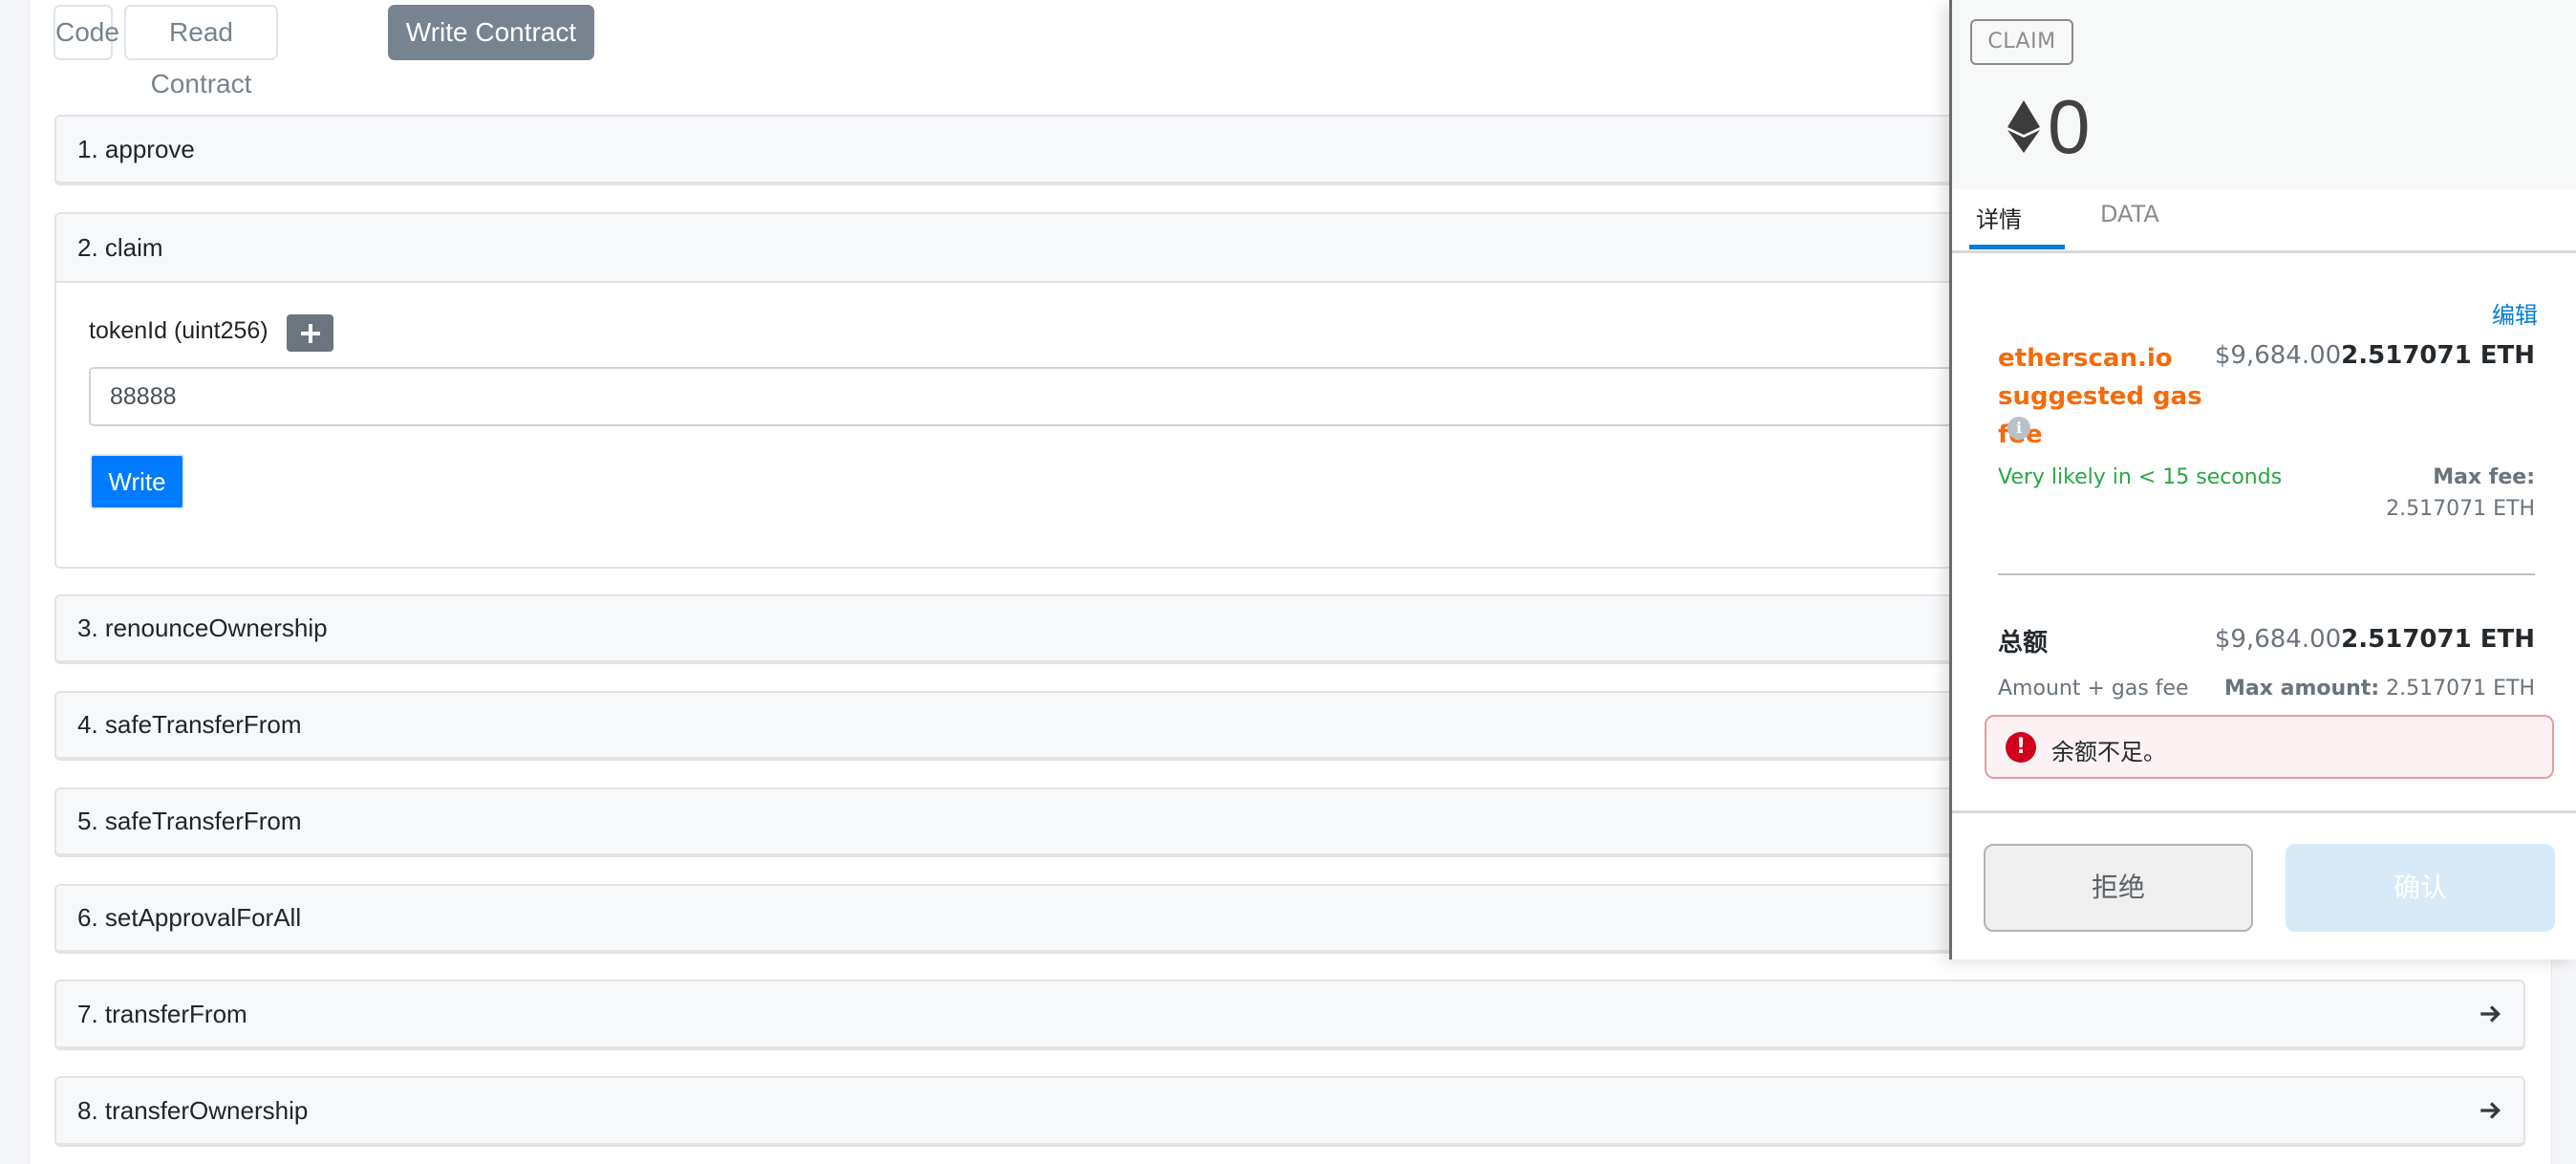  Describe the element at coordinates (189, 724) in the screenshot. I see `function-title: 4. safeTransferFrom` at that location.